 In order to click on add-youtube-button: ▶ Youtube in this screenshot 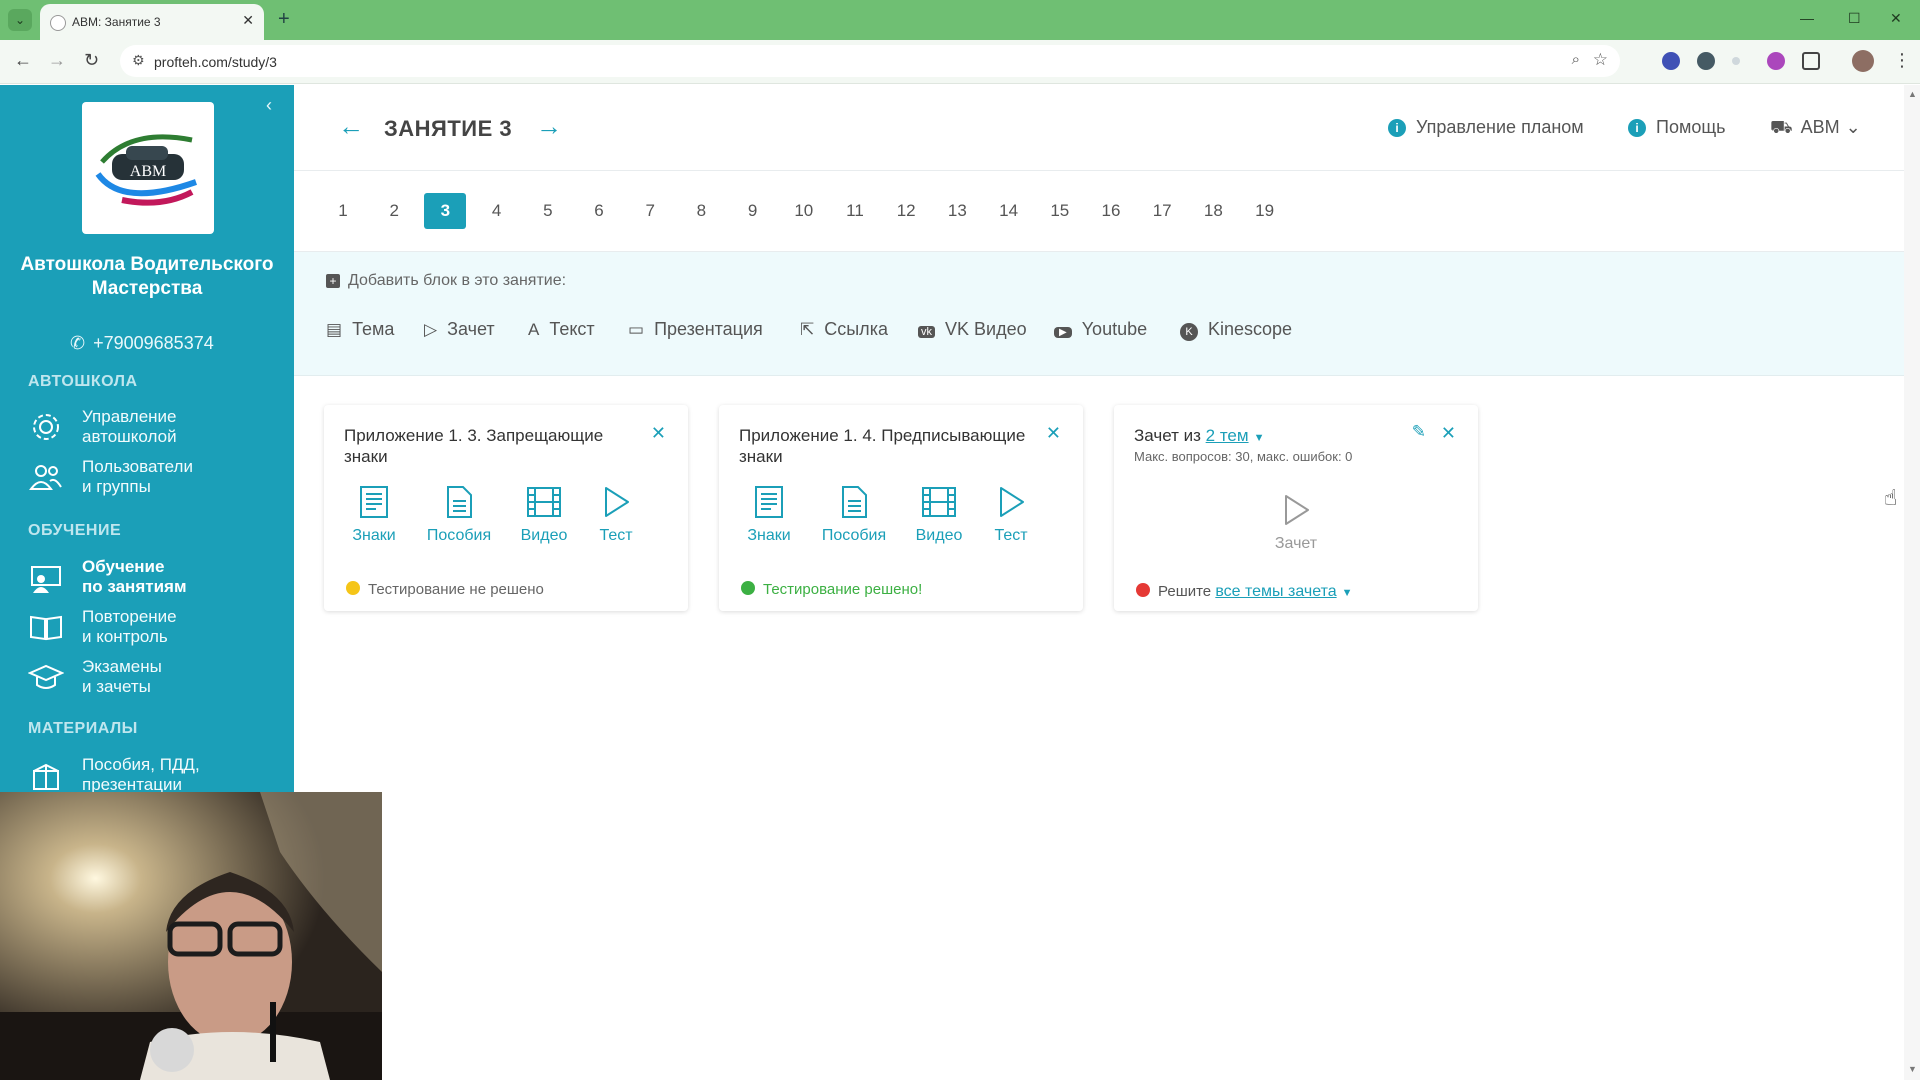, I will do `click(1100, 329)`.